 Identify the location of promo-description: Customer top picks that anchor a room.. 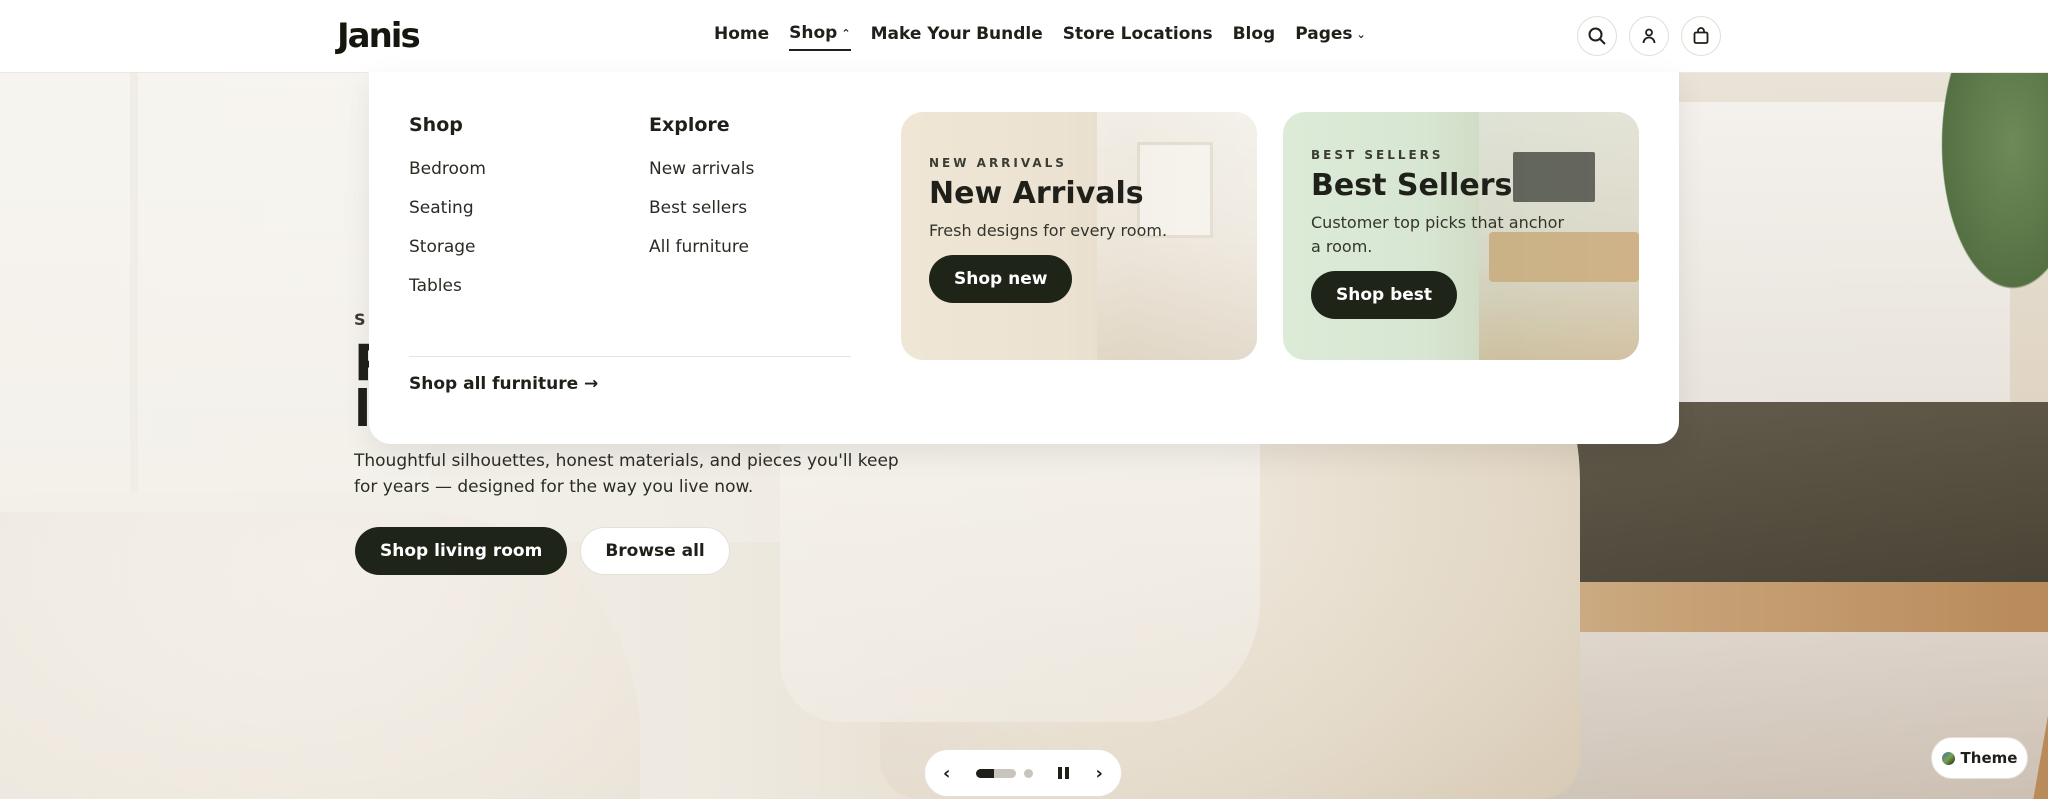
(1438, 234).